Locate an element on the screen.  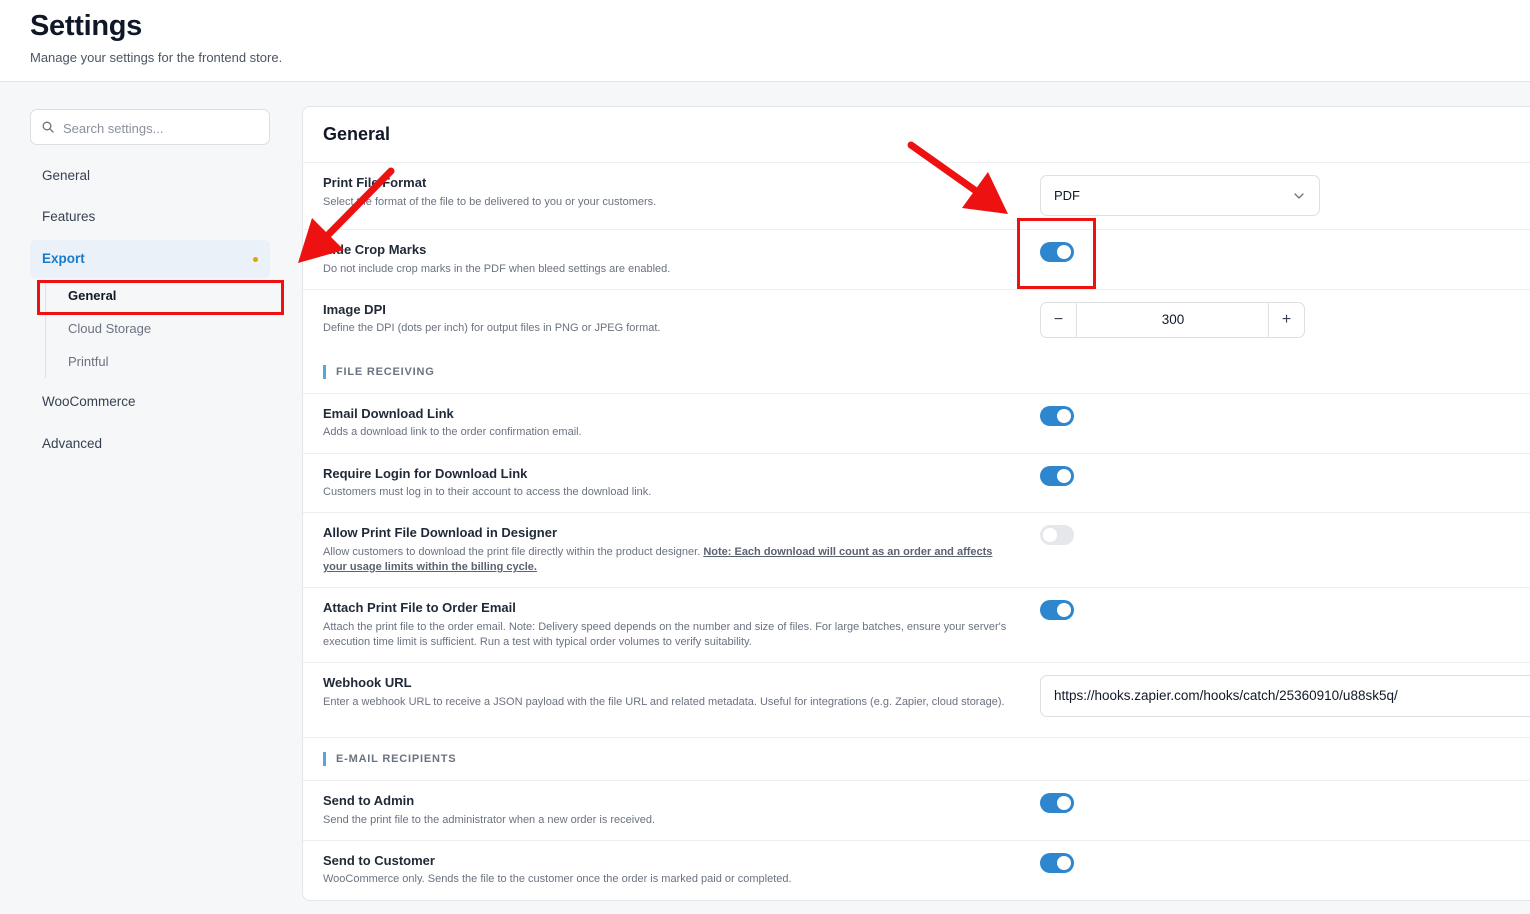
annotation-arrow-right is located at coordinates (957, 177).